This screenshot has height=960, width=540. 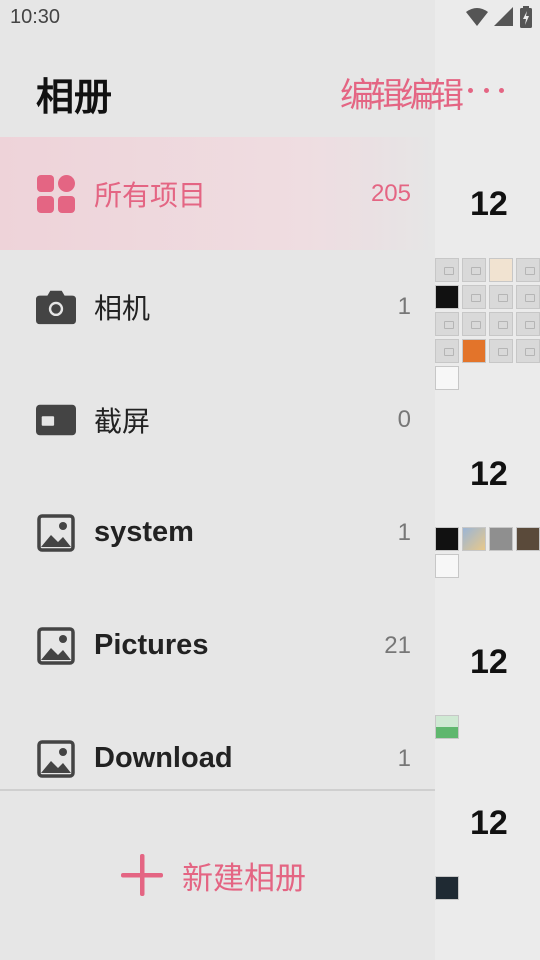 What do you see at coordinates (151, 645) in the screenshot?
I see `album-name: Pictures` at bounding box center [151, 645].